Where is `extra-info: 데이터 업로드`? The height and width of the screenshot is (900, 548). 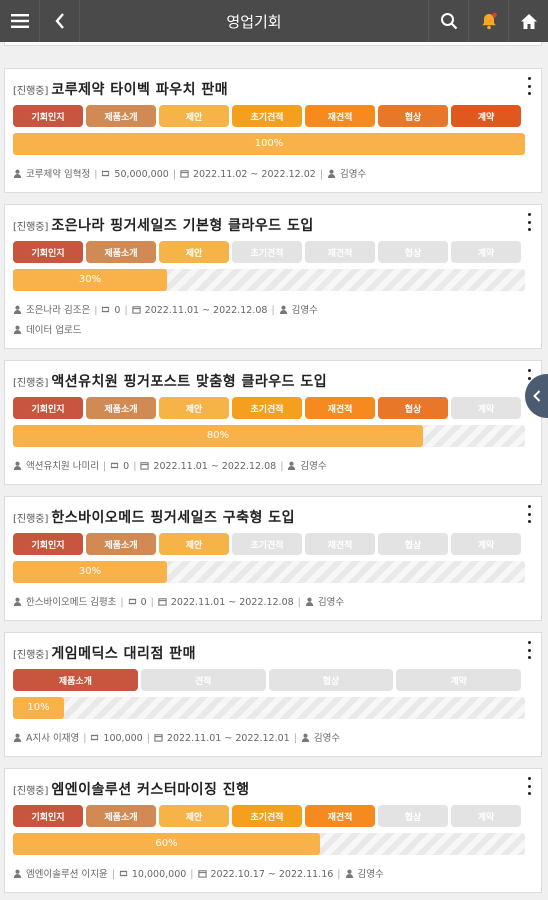
extra-info: 데이터 업로드 is located at coordinates (53, 330).